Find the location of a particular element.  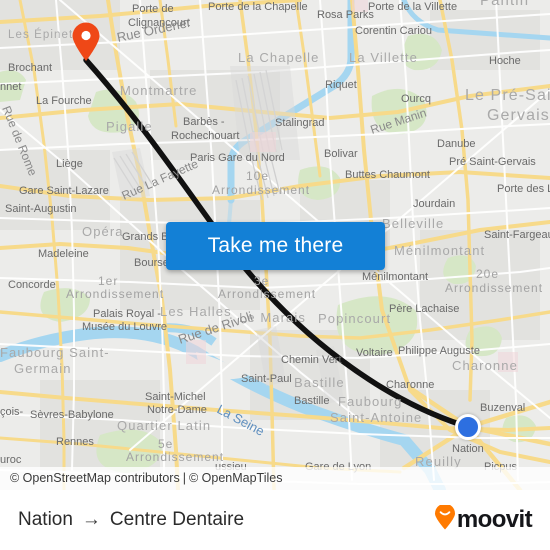

map-label: nnet is located at coordinates (10, 87).